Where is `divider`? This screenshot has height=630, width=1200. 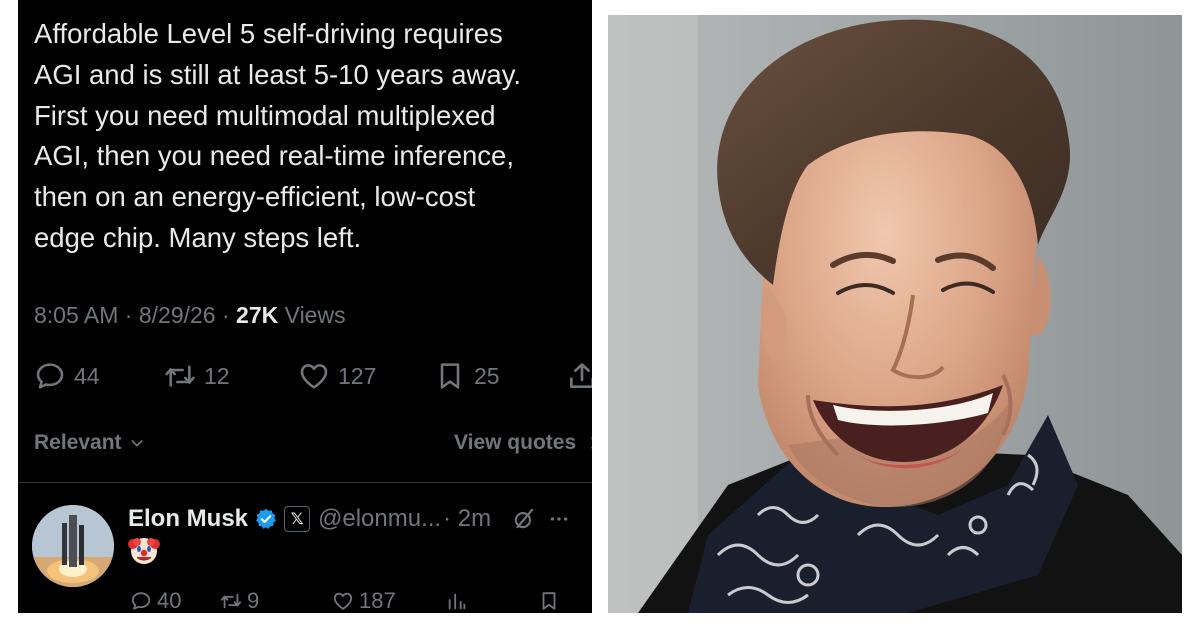
divider is located at coordinates (305, 482).